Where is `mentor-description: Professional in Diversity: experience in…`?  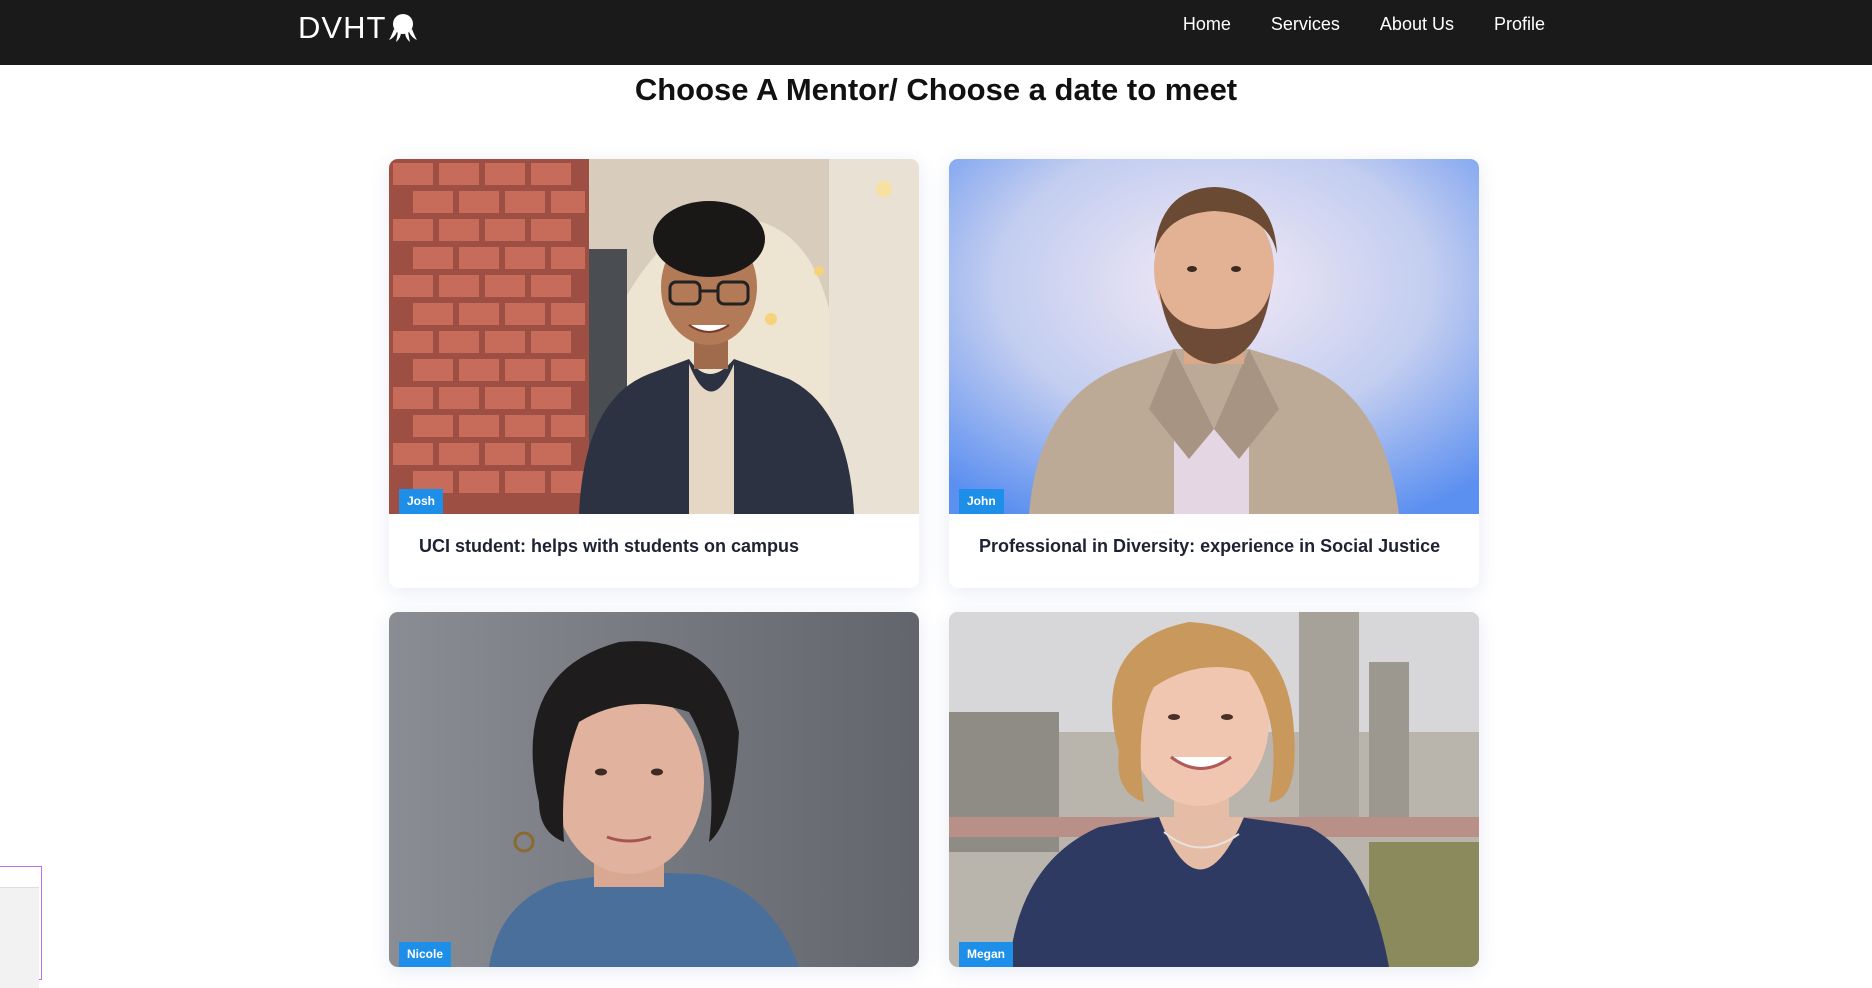 mentor-description: Professional in Diversity: experience in… is located at coordinates (1210, 546).